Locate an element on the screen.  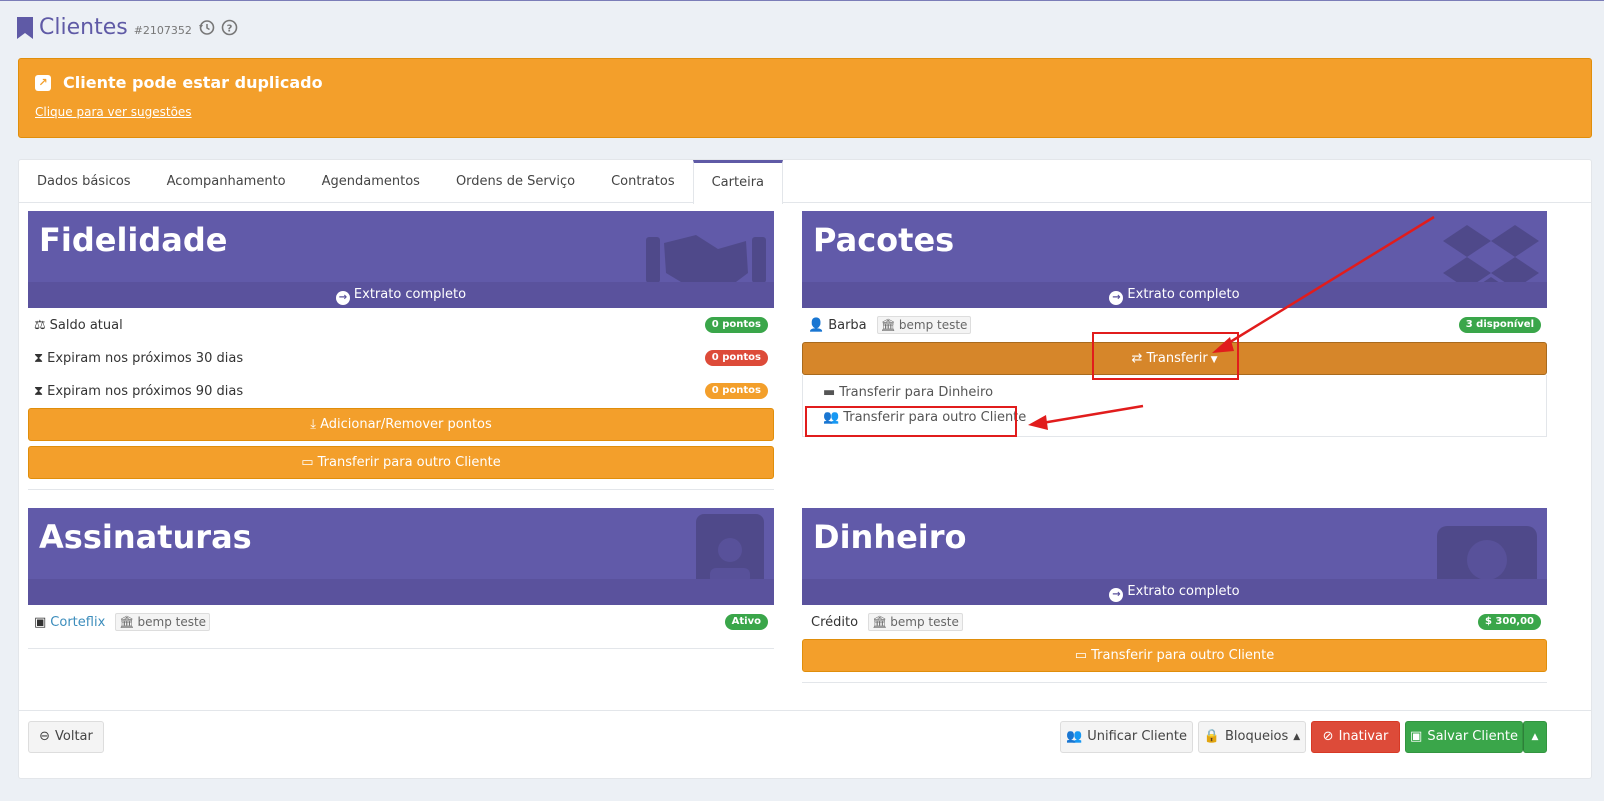
wallet-icon: ▬ is located at coordinates (829, 392).